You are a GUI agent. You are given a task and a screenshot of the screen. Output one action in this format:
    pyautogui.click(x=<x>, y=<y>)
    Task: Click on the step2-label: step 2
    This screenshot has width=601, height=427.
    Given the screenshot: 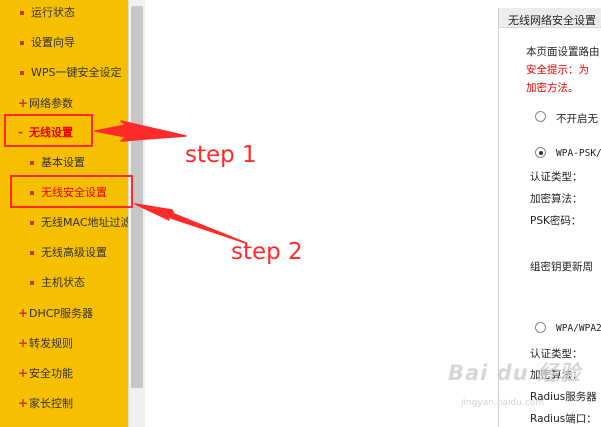 What is the action you would take?
    pyautogui.click(x=267, y=252)
    